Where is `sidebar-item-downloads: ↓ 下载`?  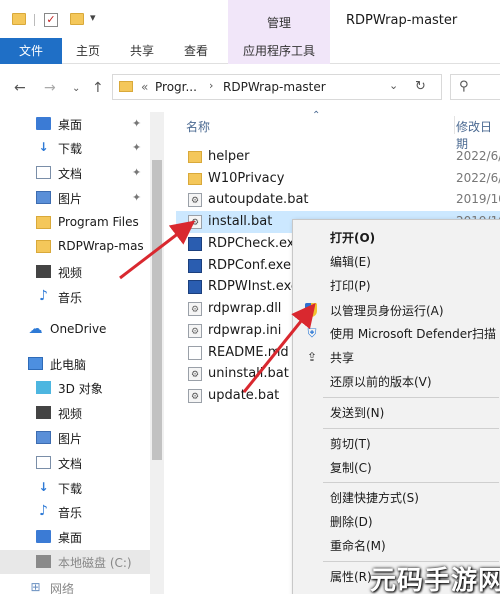 sidebar-item-downloads: ↓ 下载 is located at coordinates (75, 488).